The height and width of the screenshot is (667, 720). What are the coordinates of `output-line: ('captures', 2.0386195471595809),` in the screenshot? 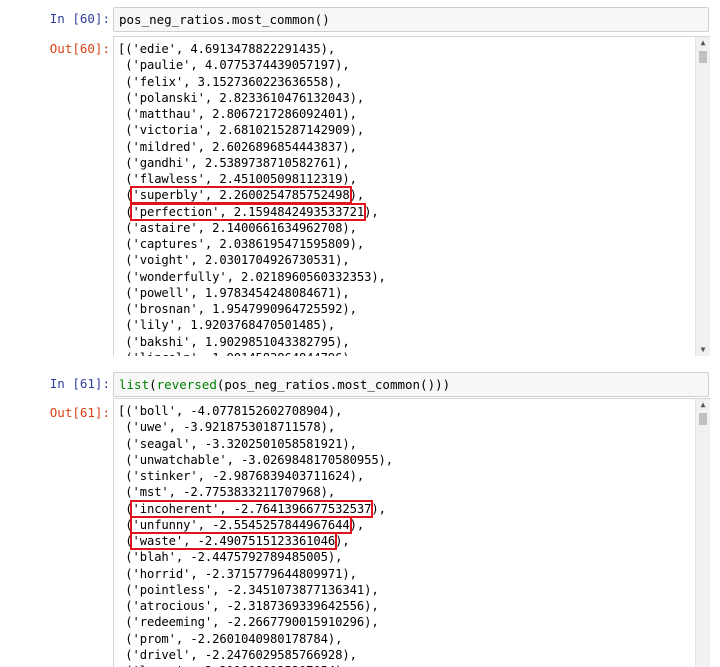 It's located at (241, 244).